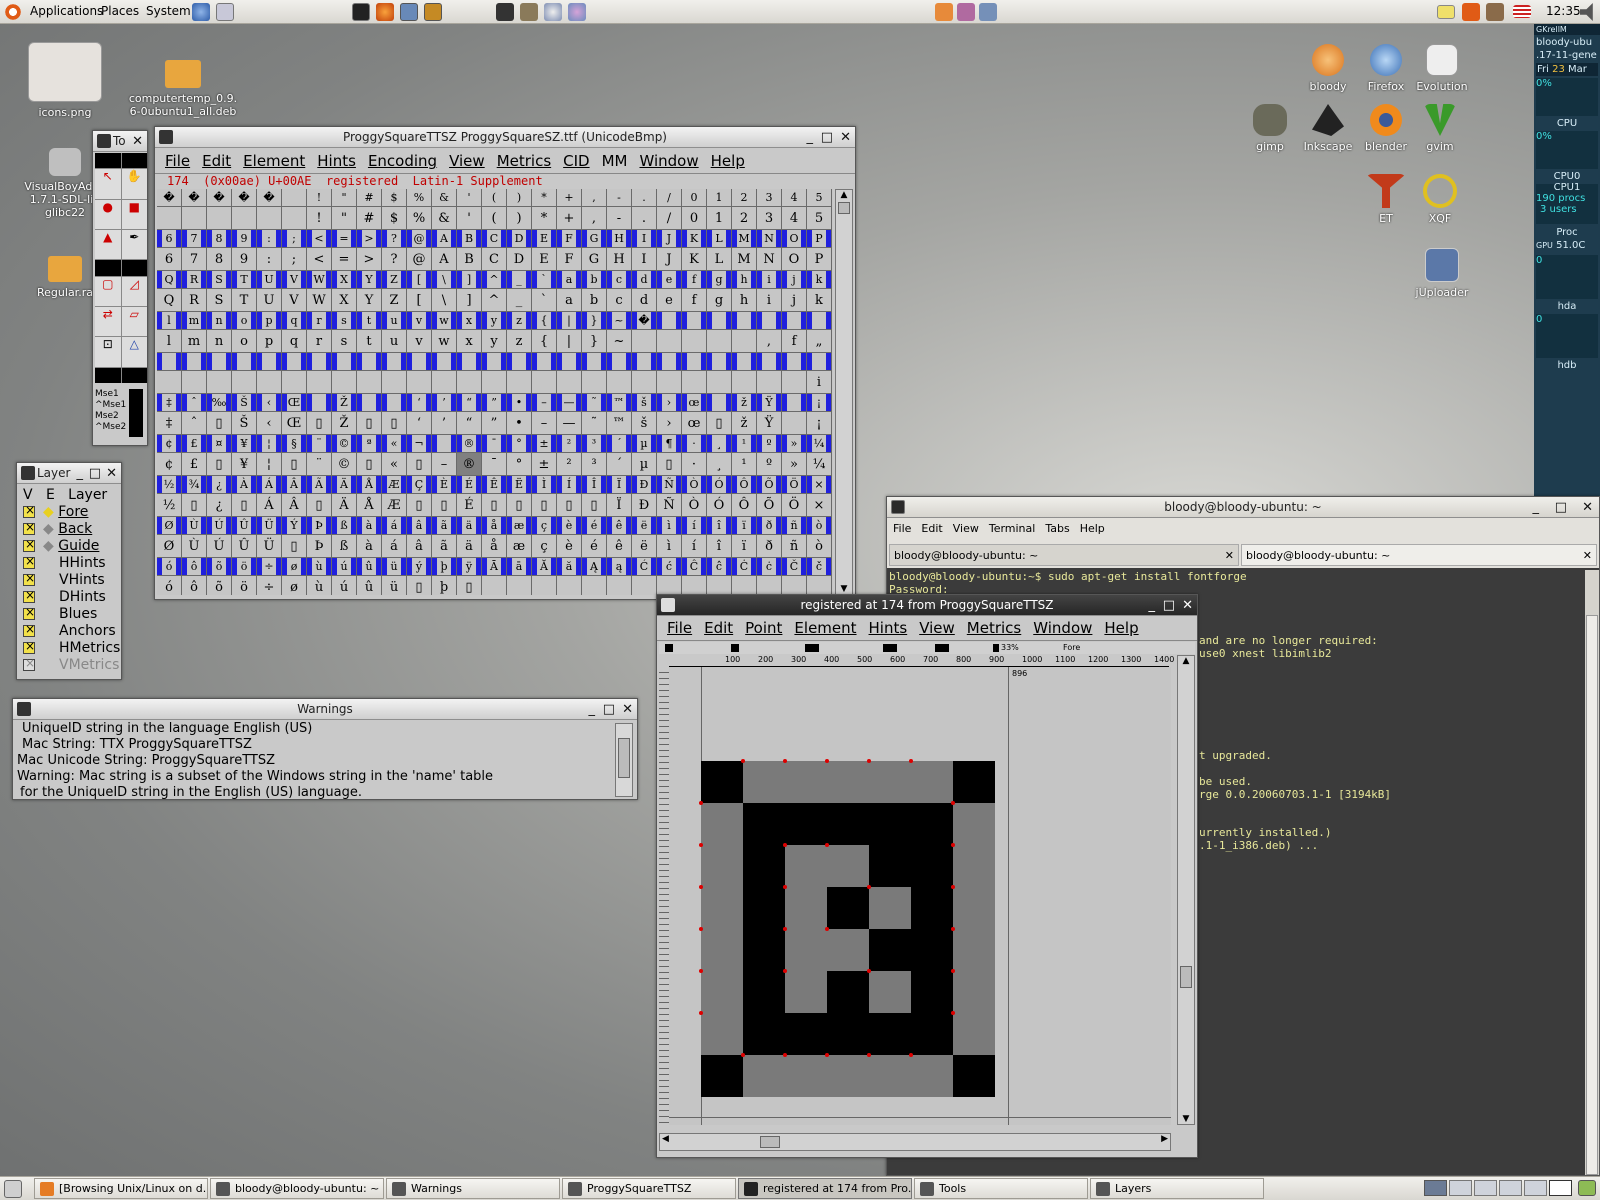 Image resolution: width=1600 pixels, height=1200 pixels. Describe the element at coordinates (519, 259) in the screenshot. I see `glyph-cell: D` at that location.